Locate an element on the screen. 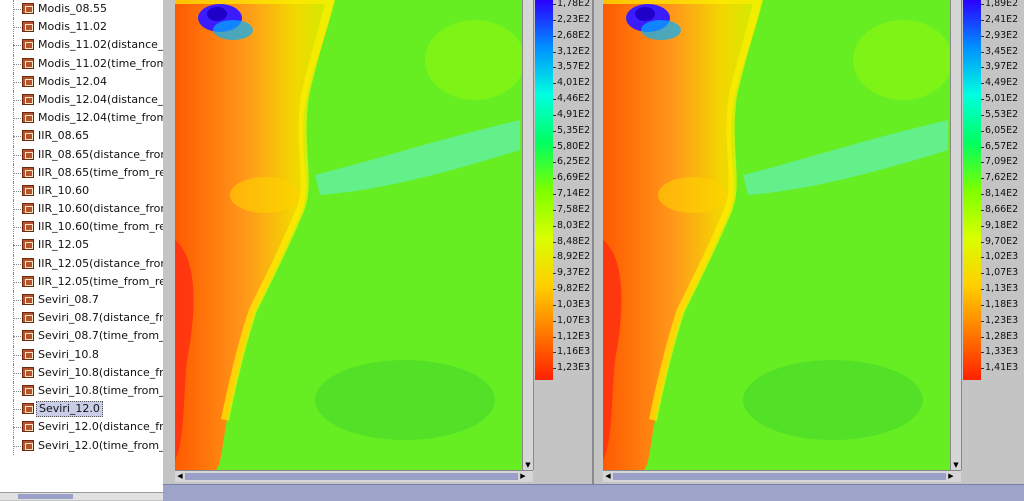  map-vertical-scrollbar-right: ▼ is located at coordinates (956, 235).